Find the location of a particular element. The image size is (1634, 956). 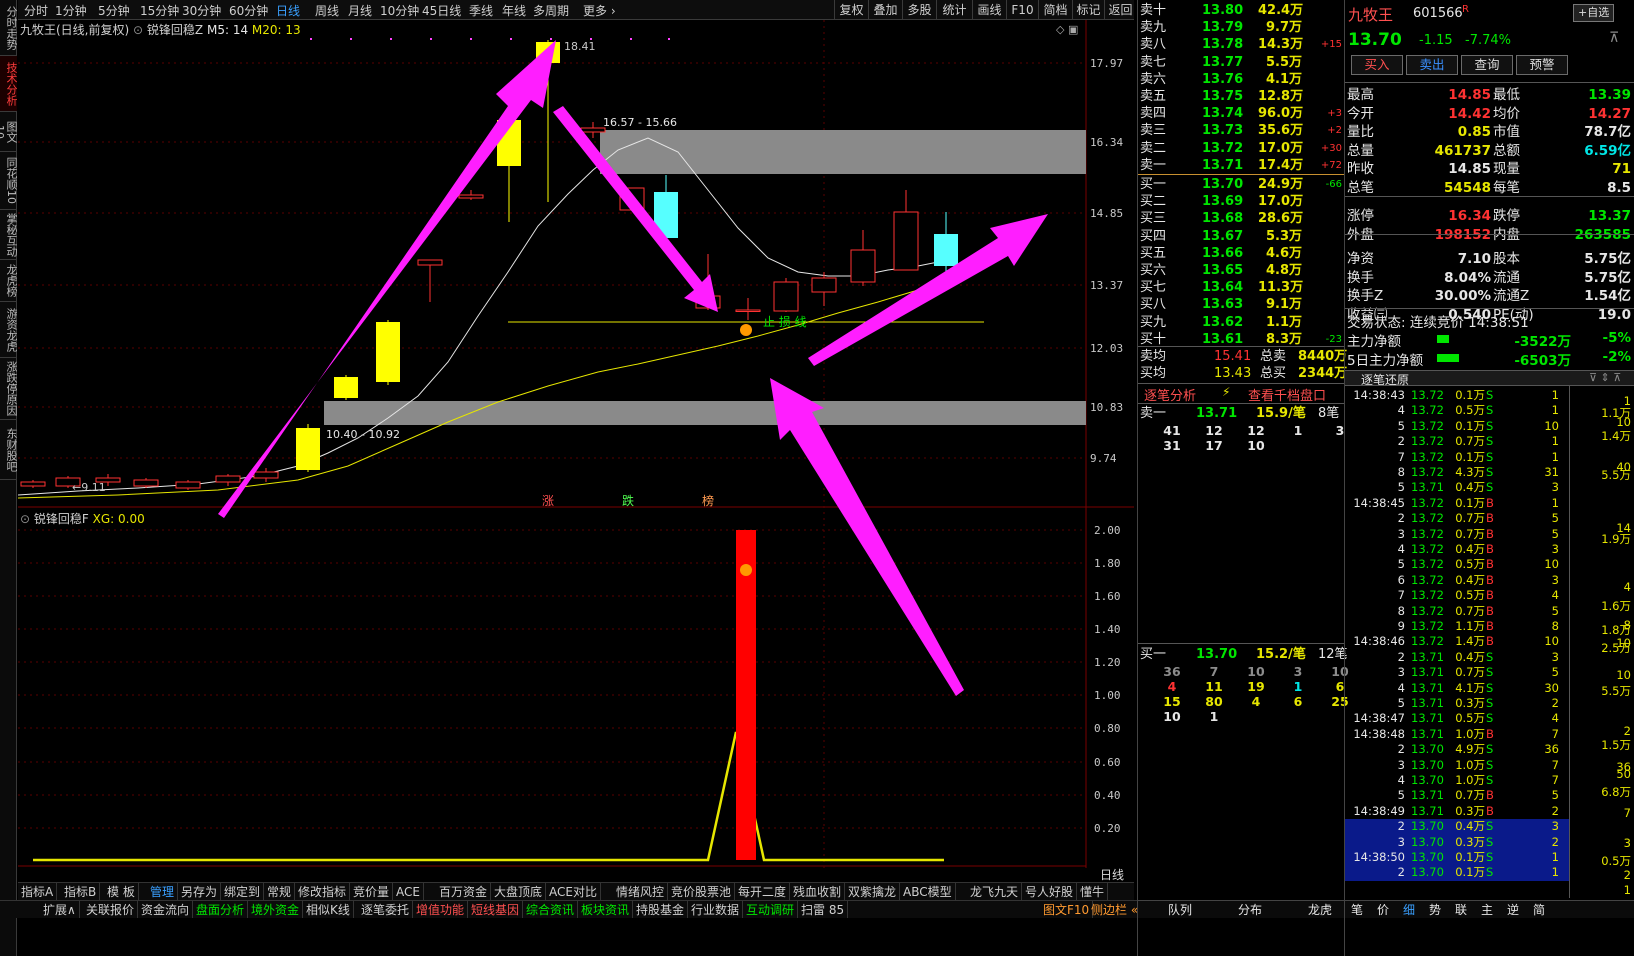

sidebar-tab-6: 游资龙虎 is located at coordinates (8, 330).